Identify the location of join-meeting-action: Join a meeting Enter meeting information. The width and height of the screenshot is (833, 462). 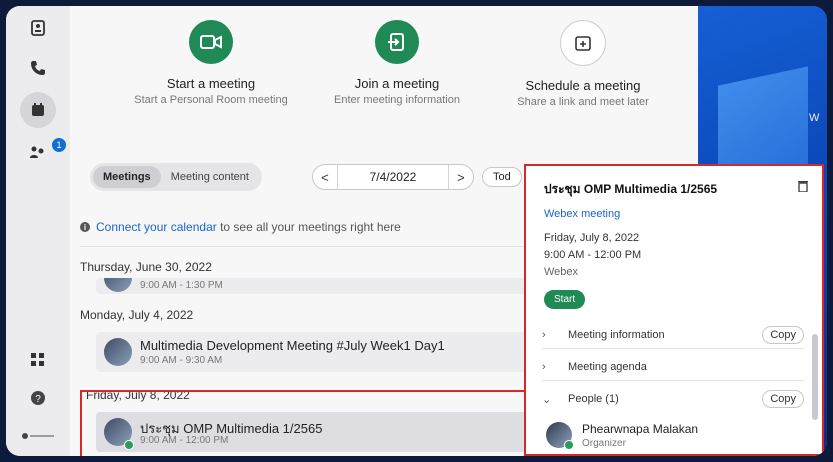
(397, 63).